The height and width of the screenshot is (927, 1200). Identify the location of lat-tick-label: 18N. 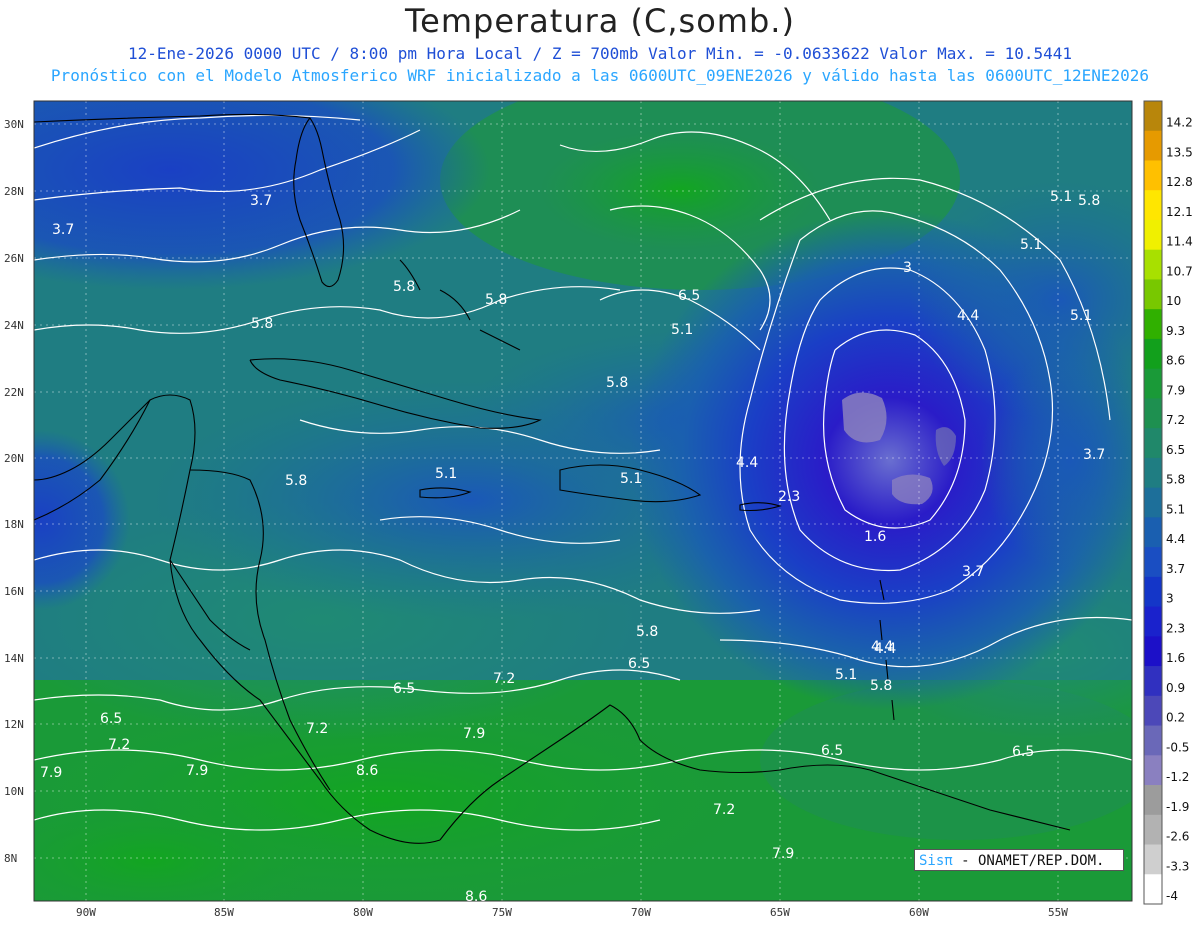
(14, 524).